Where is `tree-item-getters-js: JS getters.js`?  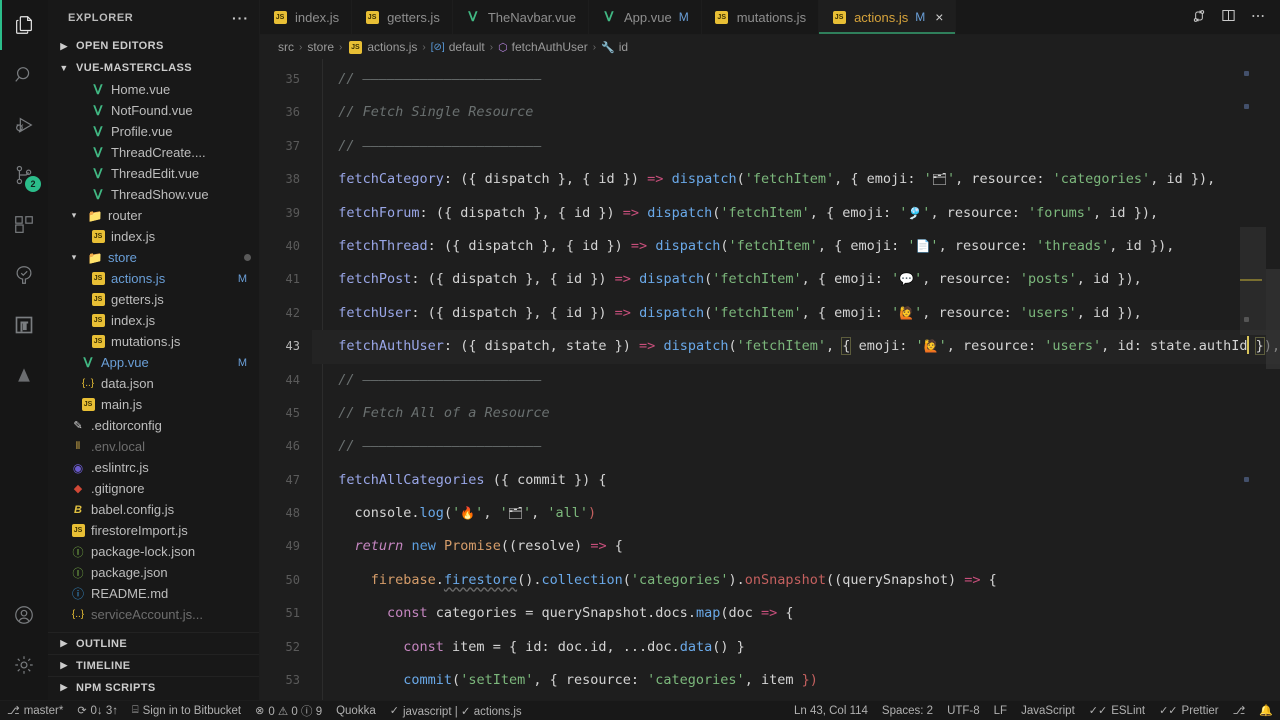 tree-item-getters-js: JS getters.js is located at coordinates (153, 299).